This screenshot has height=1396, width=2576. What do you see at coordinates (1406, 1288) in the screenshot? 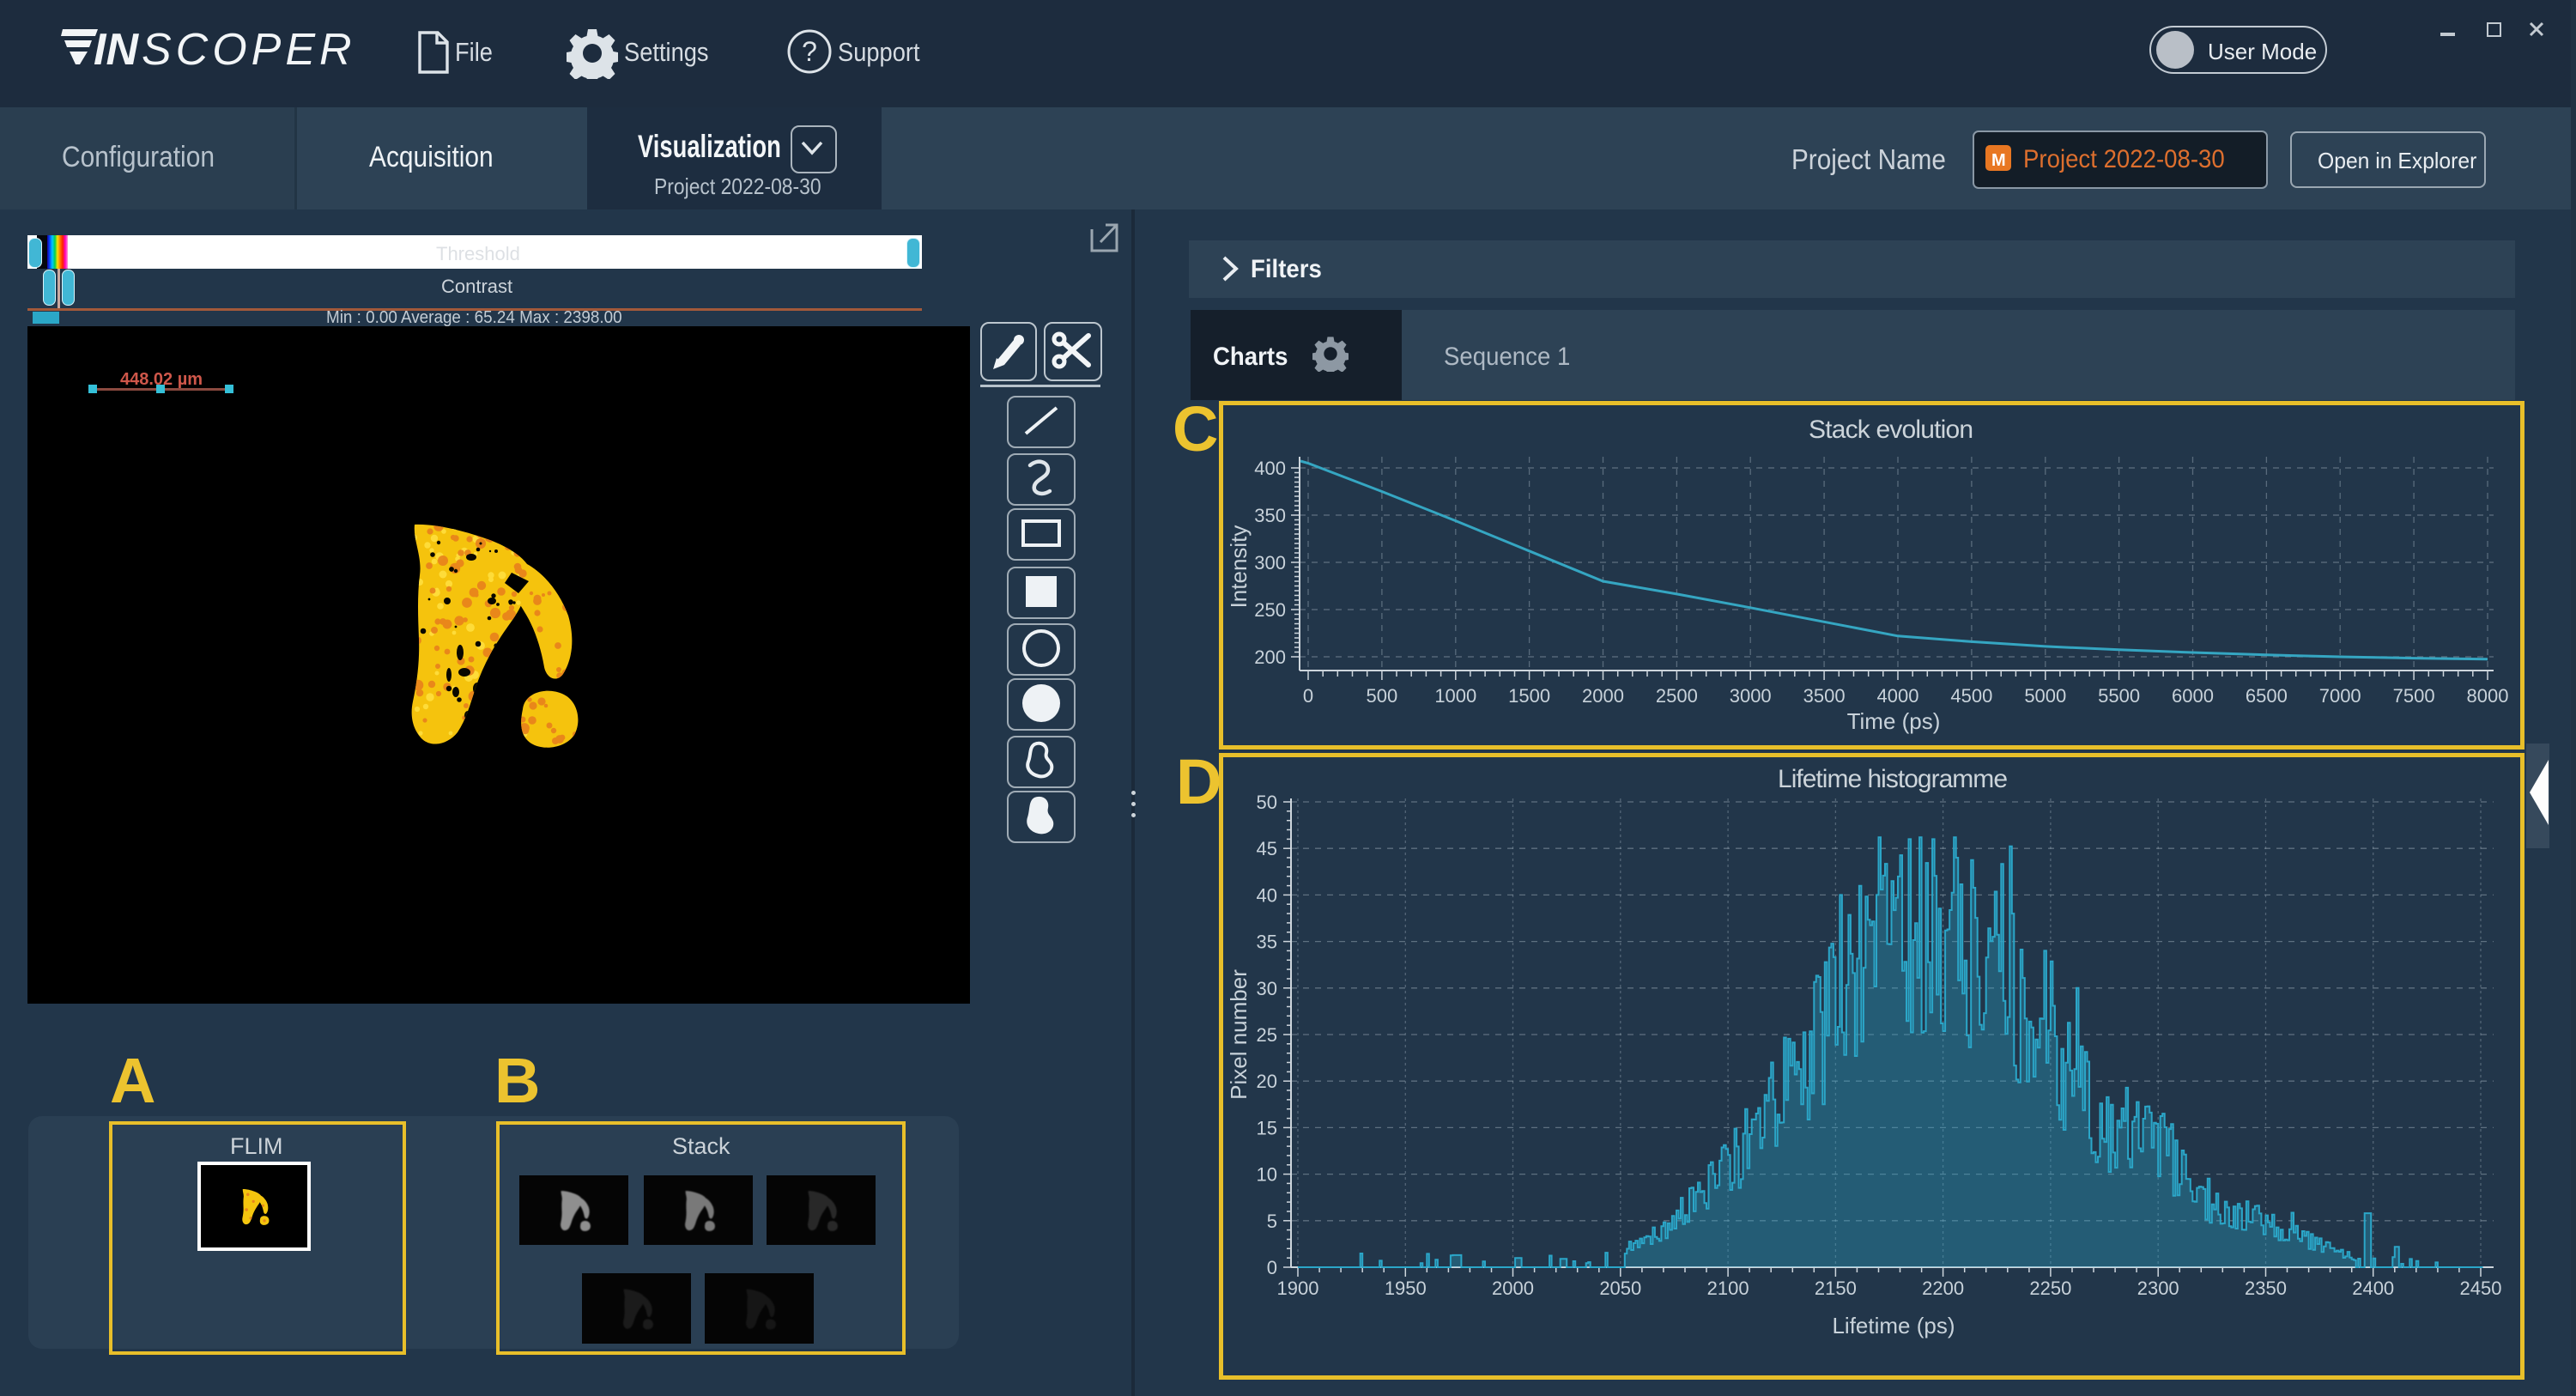
I see `svg-text: 1950` at bounding box center [1406, 1288].